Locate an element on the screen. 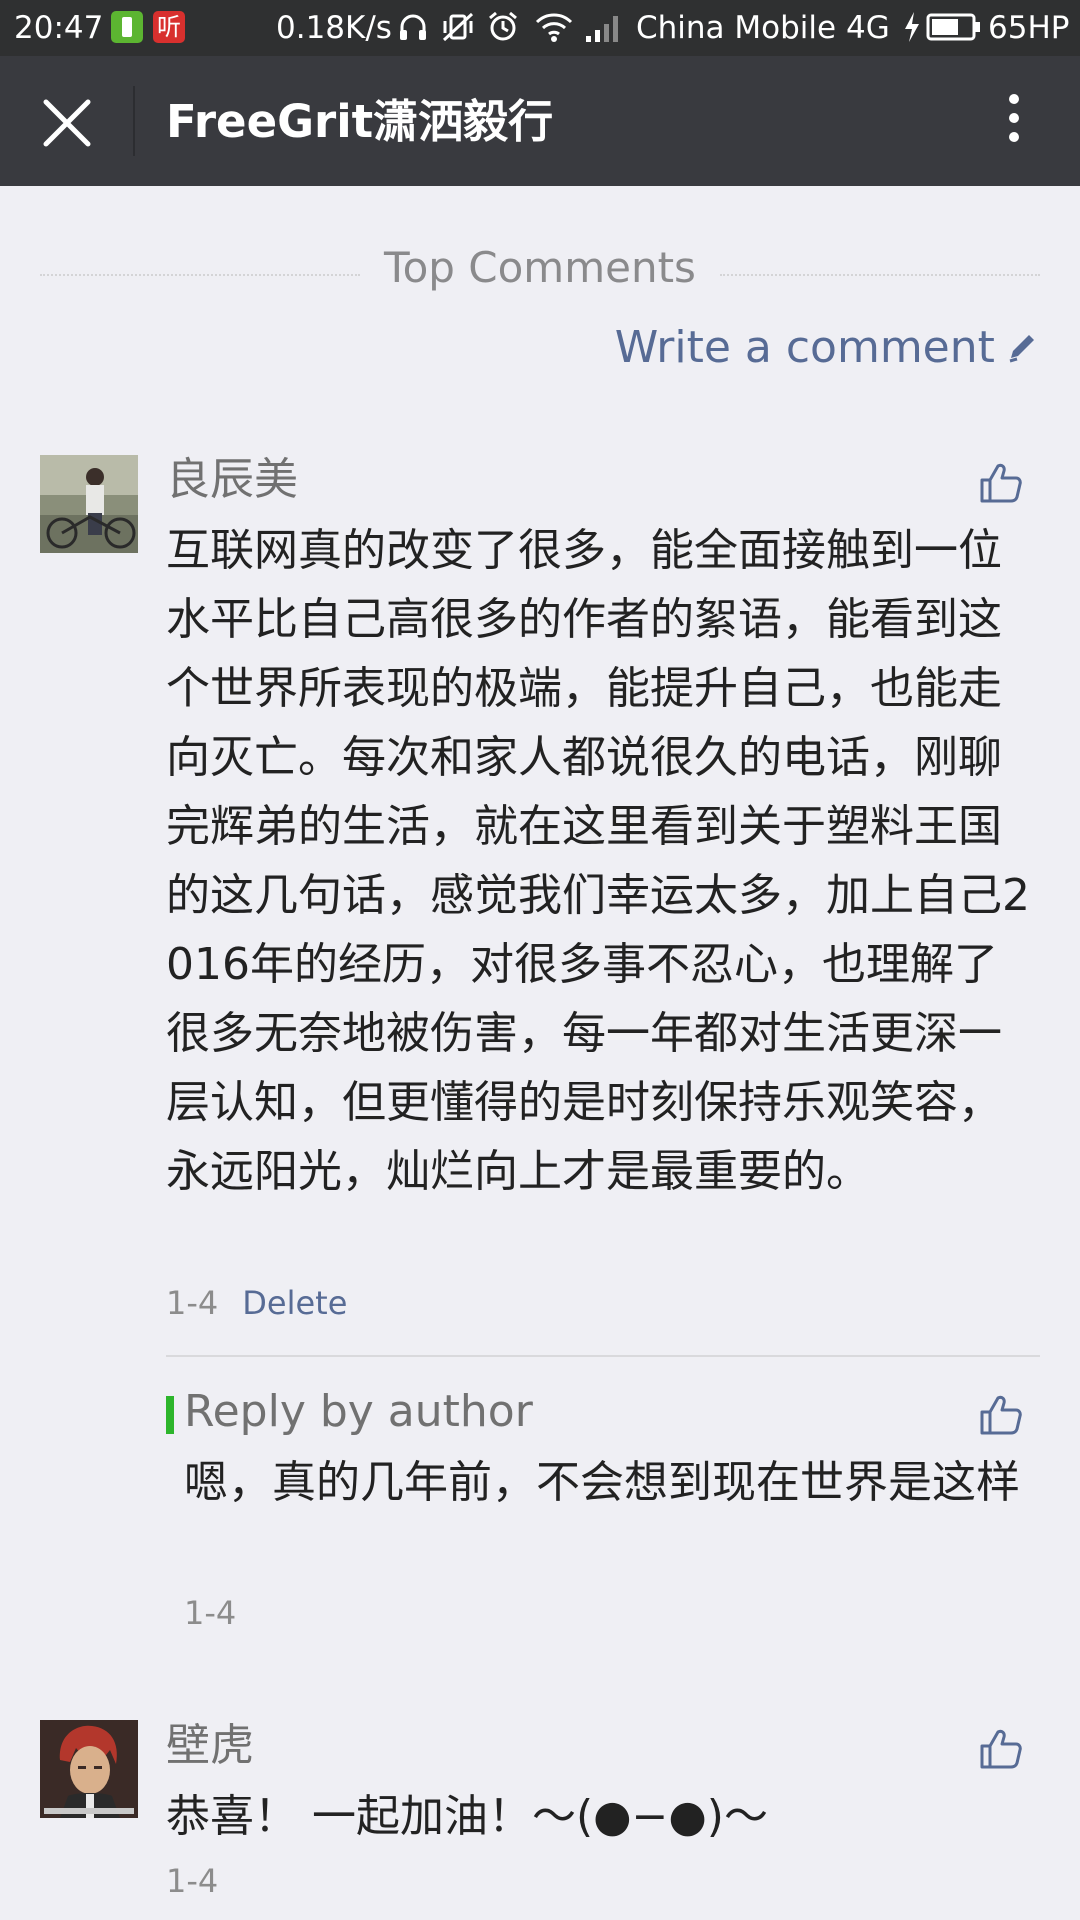 The image size is (1080, 1920). battery-icon is located at coordinates (953, 27).